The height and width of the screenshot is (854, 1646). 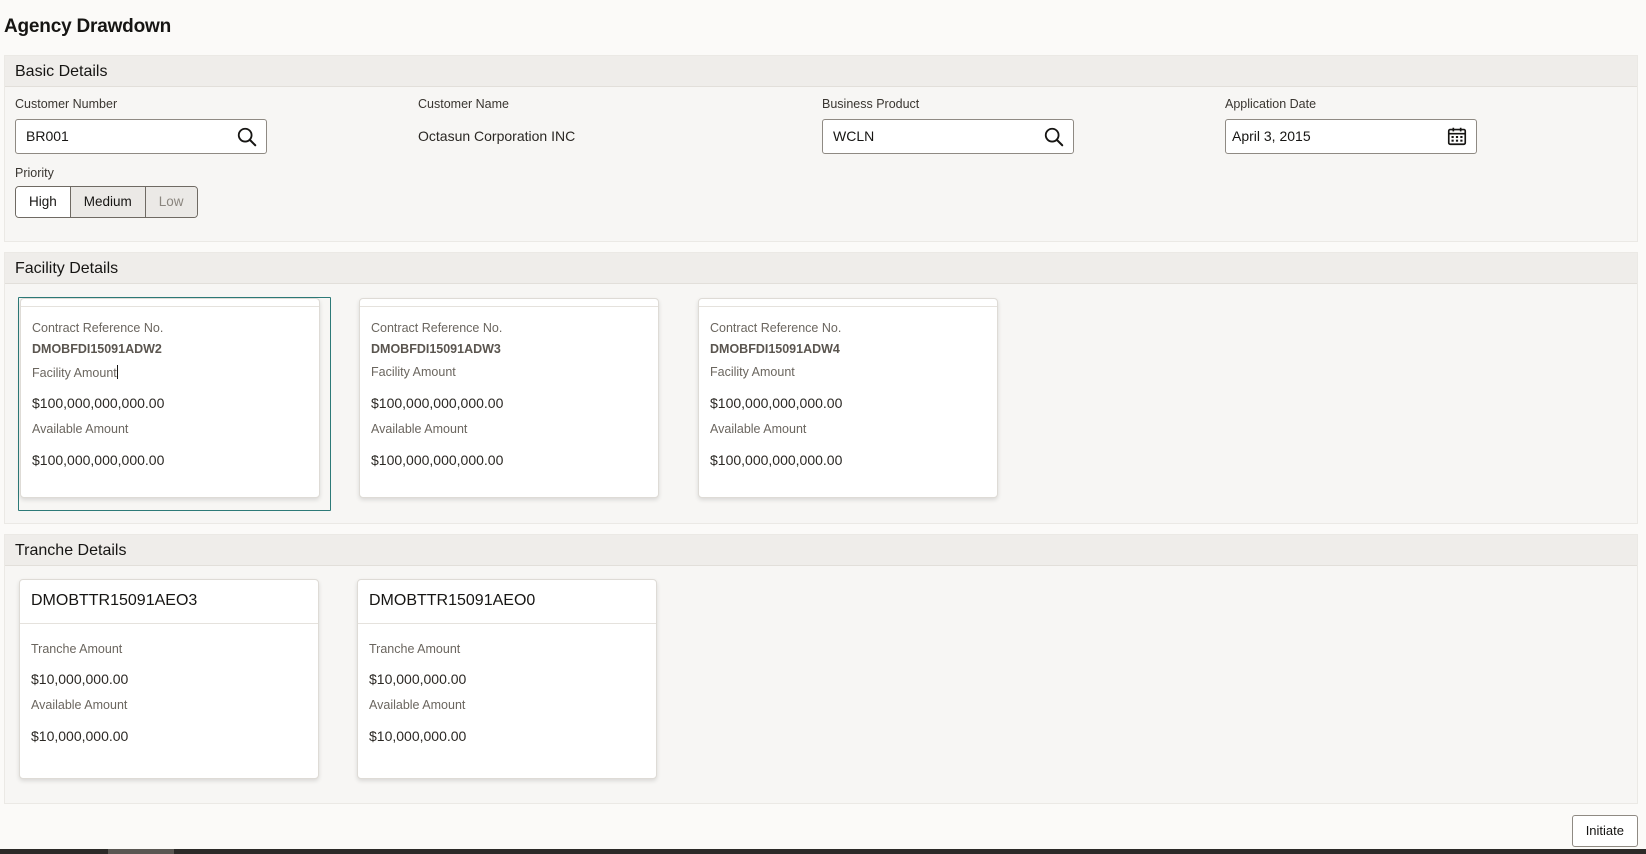 I want to click on basic-details-header: Basic Details, so click(x=821, y=71).